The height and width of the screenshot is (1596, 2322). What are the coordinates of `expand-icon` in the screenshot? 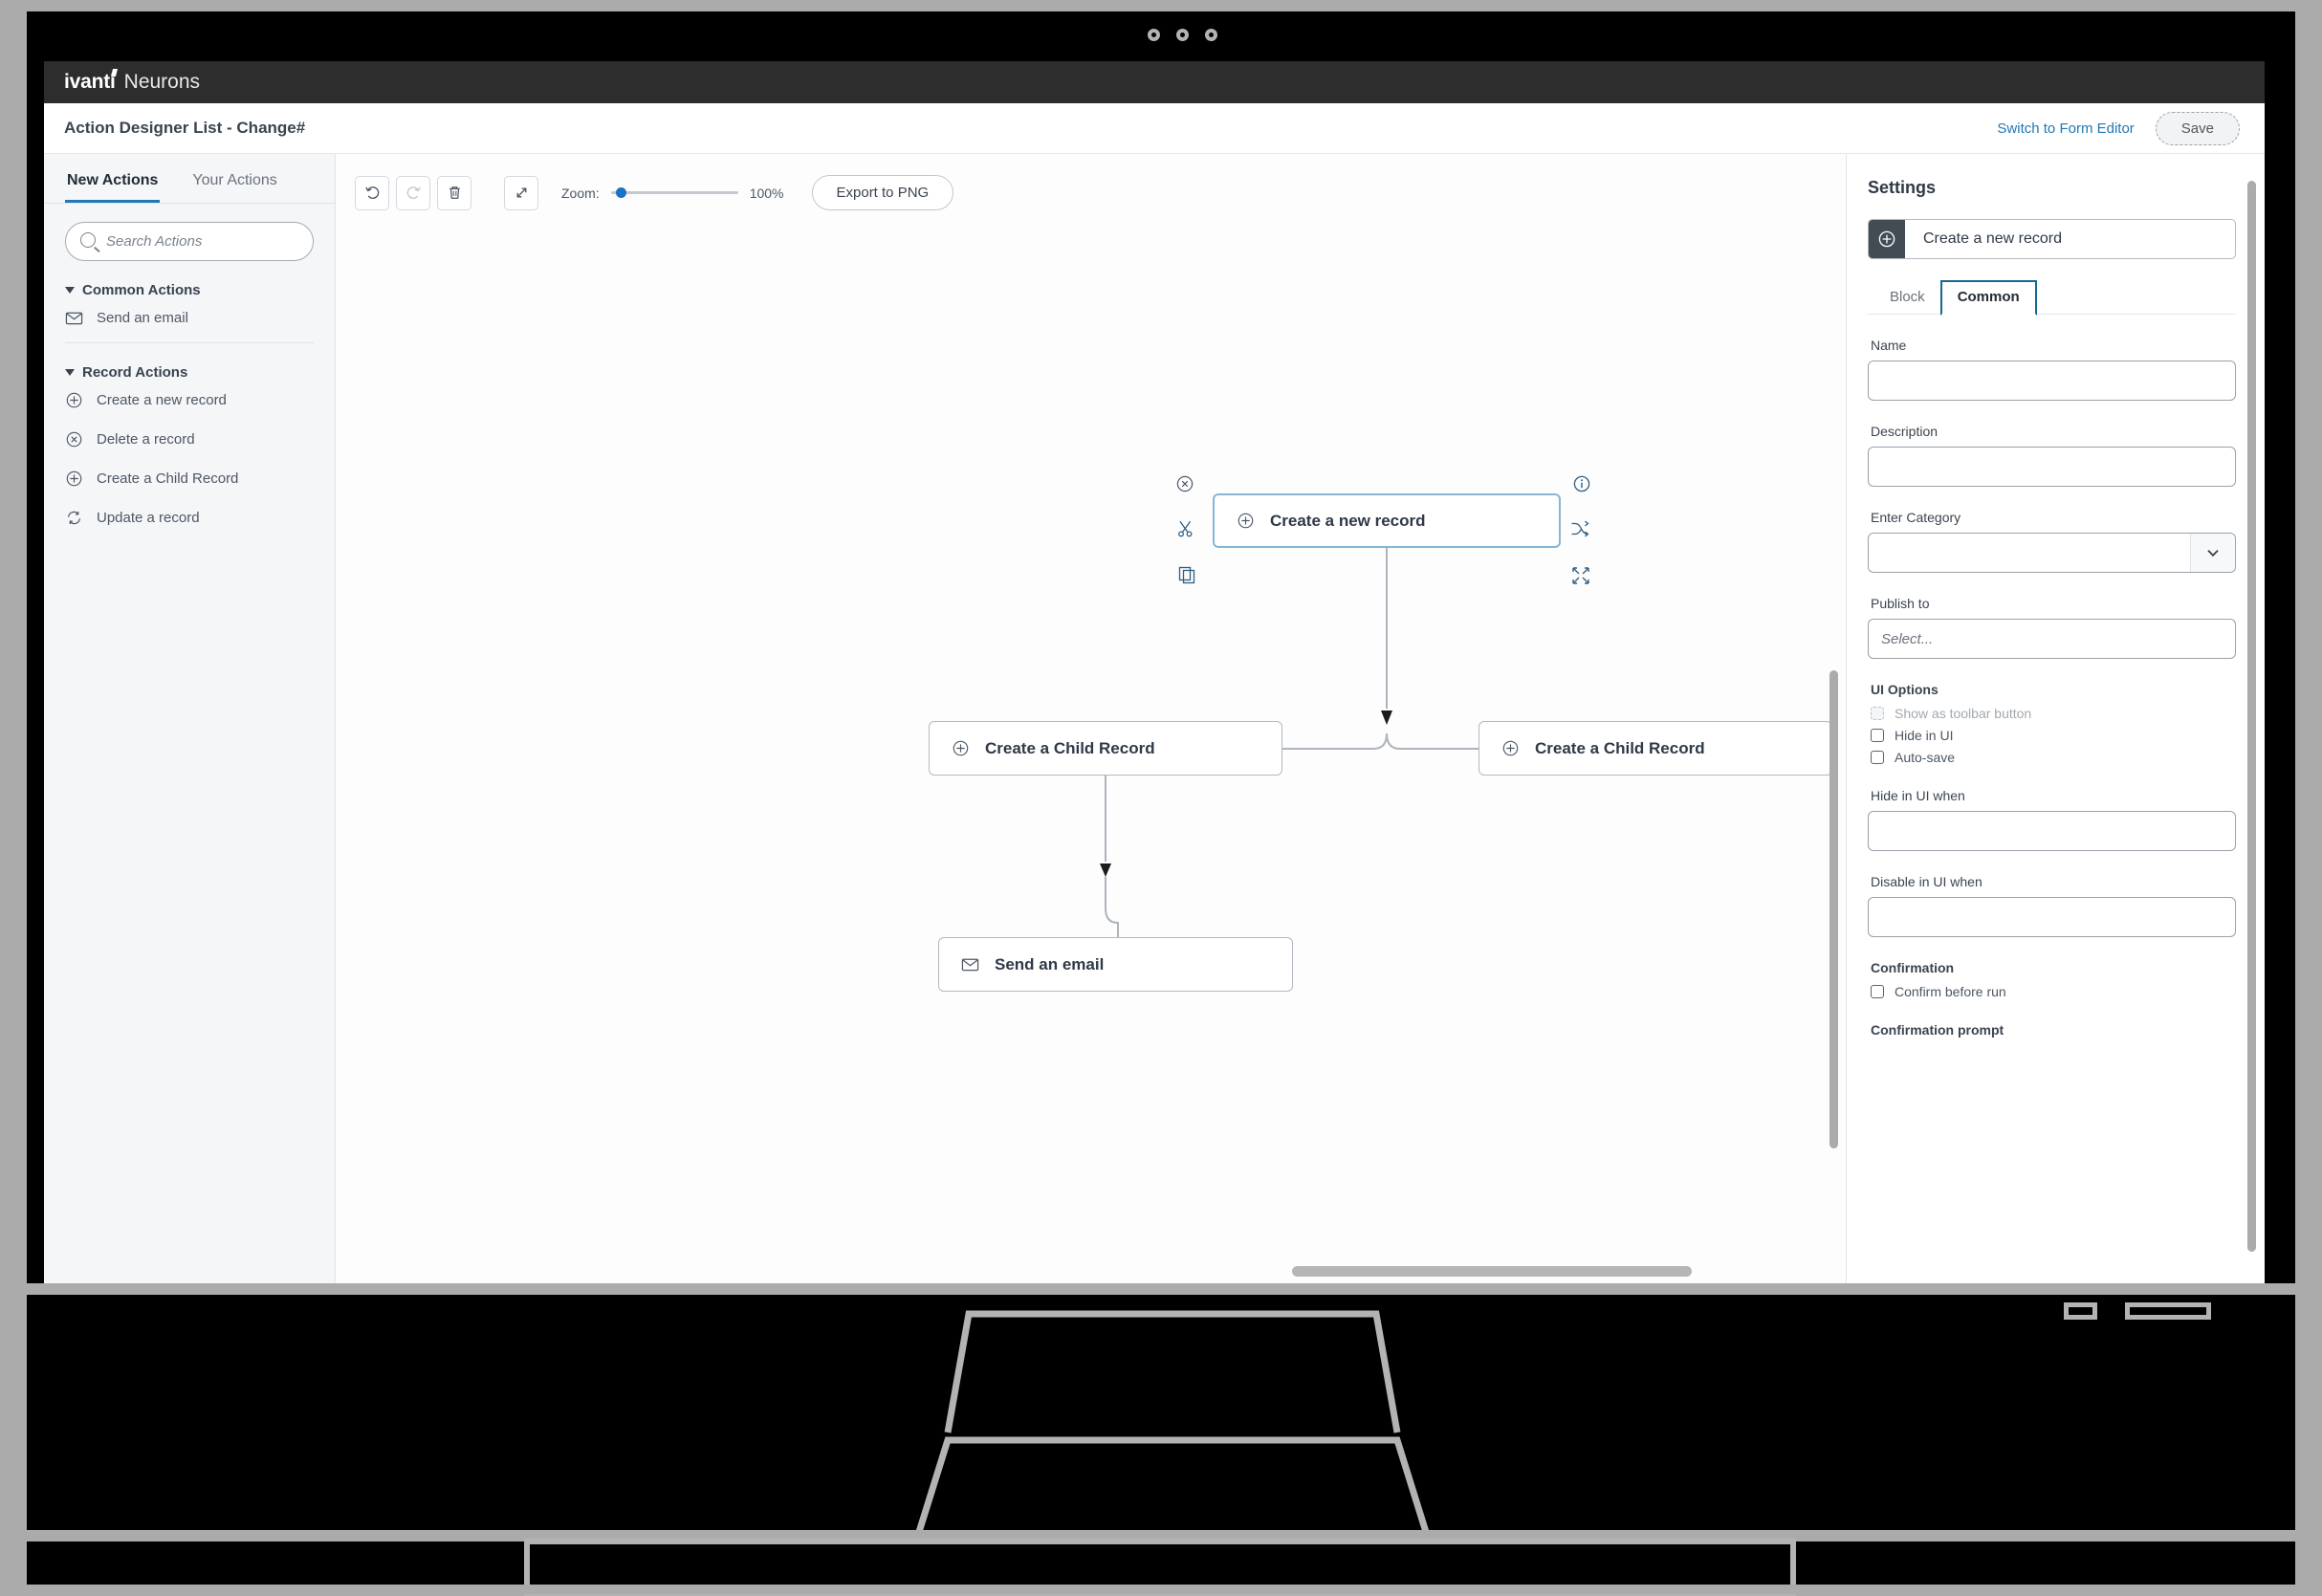 It's located at (1580, 575).